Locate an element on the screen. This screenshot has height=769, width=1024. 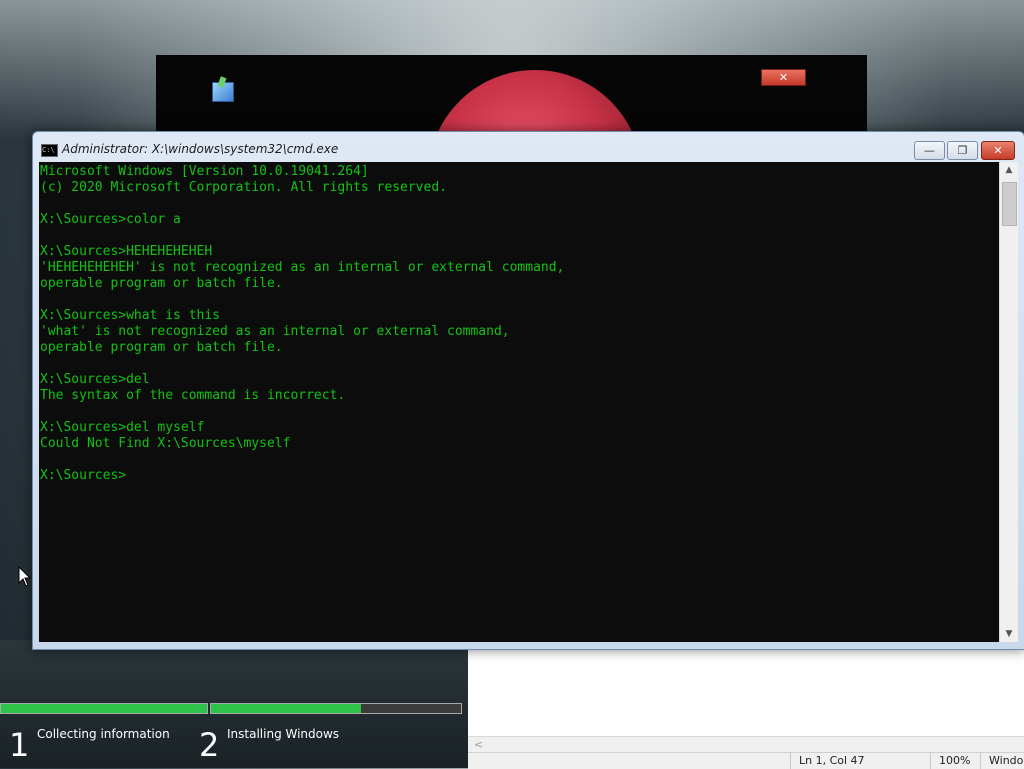
scroll-up-icon: ▲ is located at coordinates (1009, 170).